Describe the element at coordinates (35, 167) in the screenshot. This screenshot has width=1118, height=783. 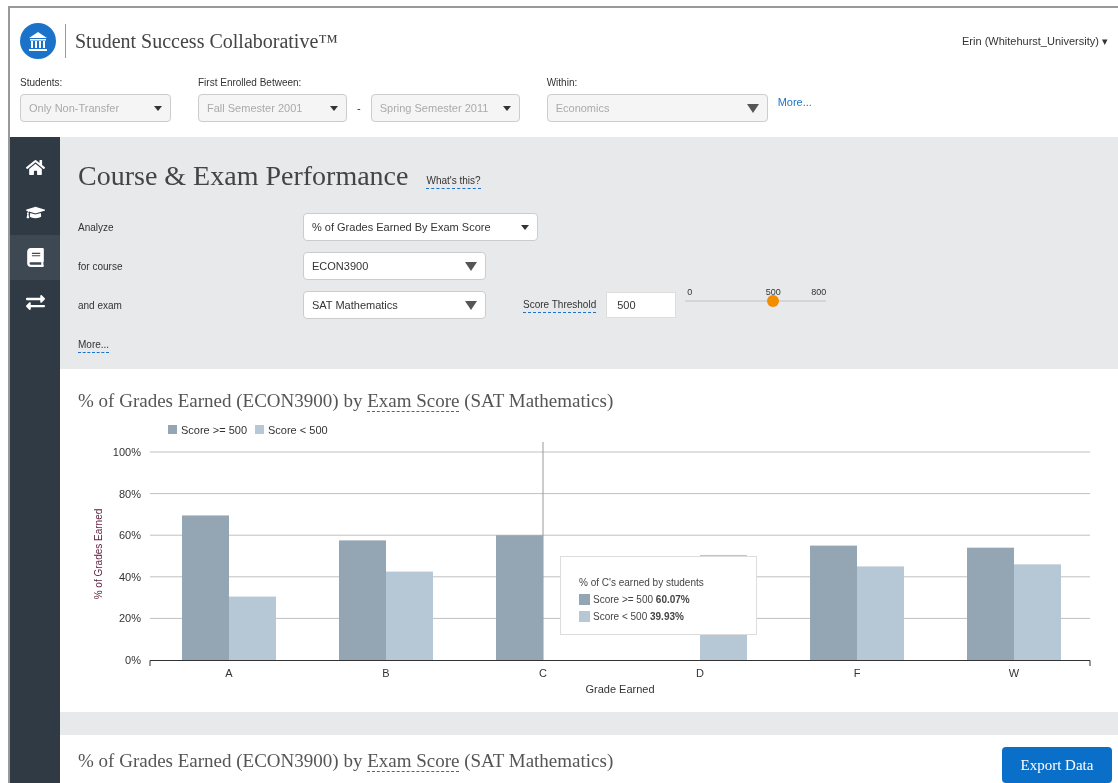
I see `home-icon` at that location.